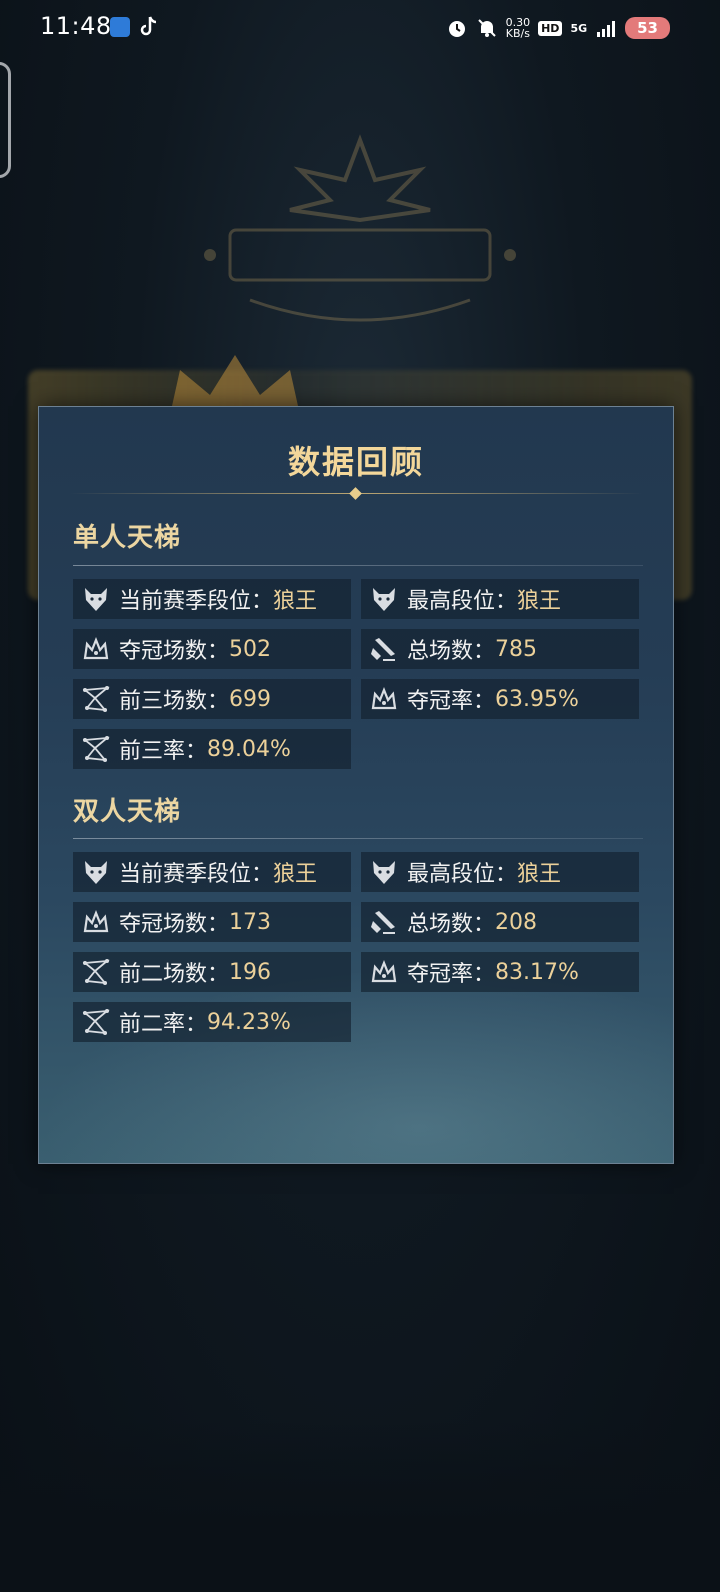 This screenshot has width=720, height=1592. What do you see at coordinates (163, 751) in the screenshot?
I see `stat-label: 前三率：` at bounding box center [163, 751].